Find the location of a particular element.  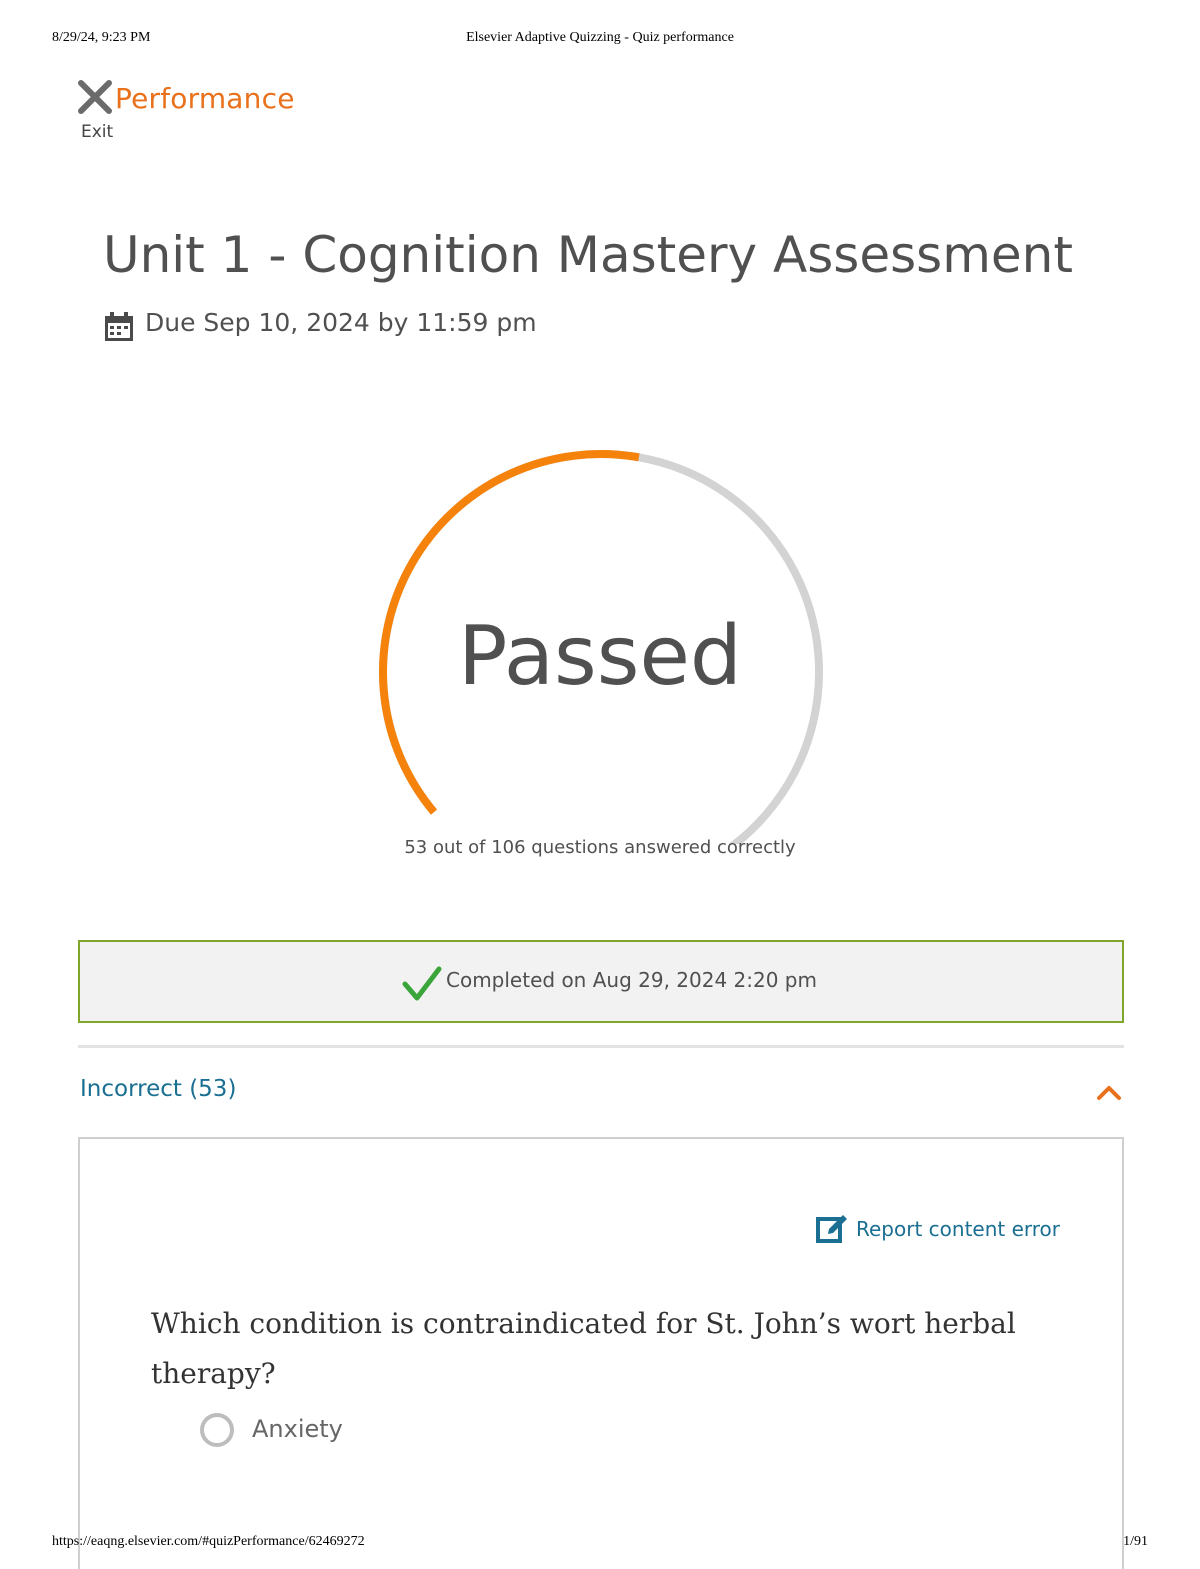

chevron-up-icon is located at coordinates (1109, 1093).